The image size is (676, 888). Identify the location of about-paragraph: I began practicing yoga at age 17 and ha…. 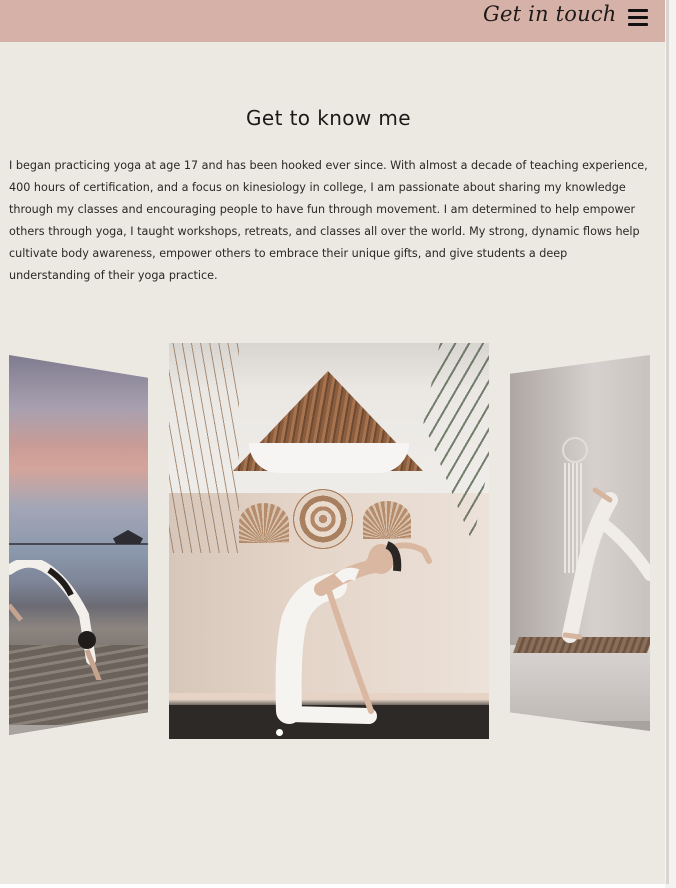
(328, 220).